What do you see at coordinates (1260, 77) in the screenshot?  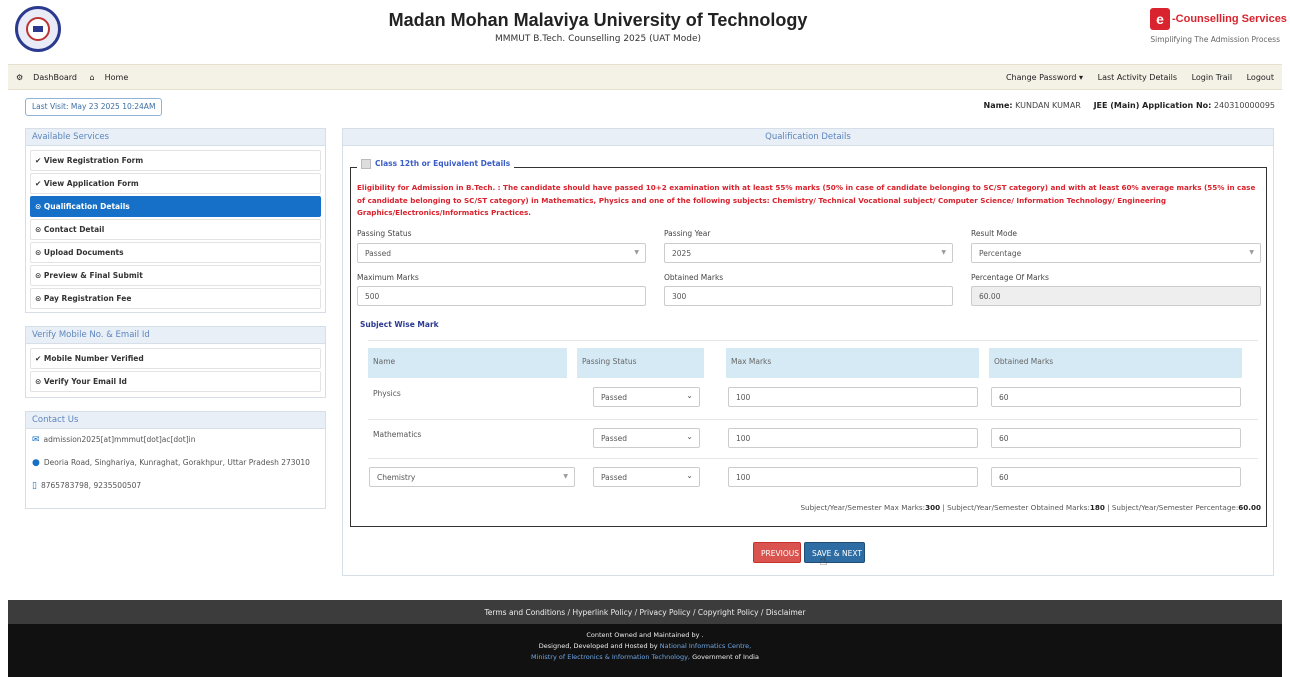 I see `logout-link: Logout` at bounding box center [1260, 77].